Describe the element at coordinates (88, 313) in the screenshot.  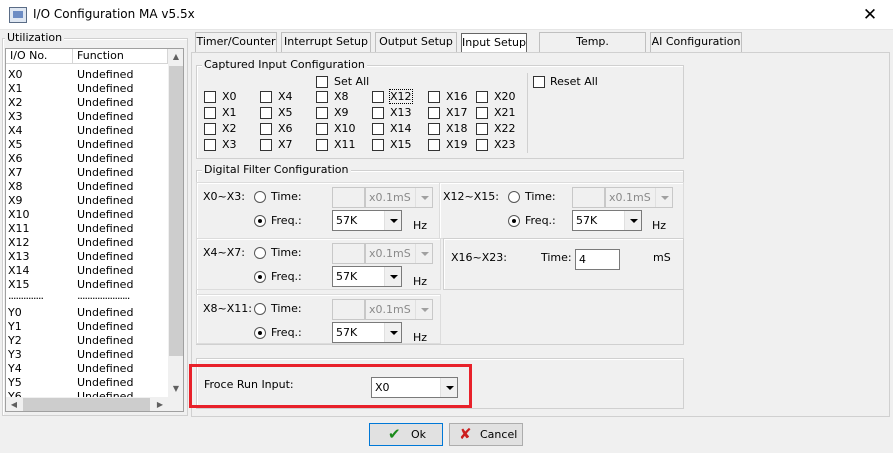
I see `list-item: Y0 Undefined` at that location.